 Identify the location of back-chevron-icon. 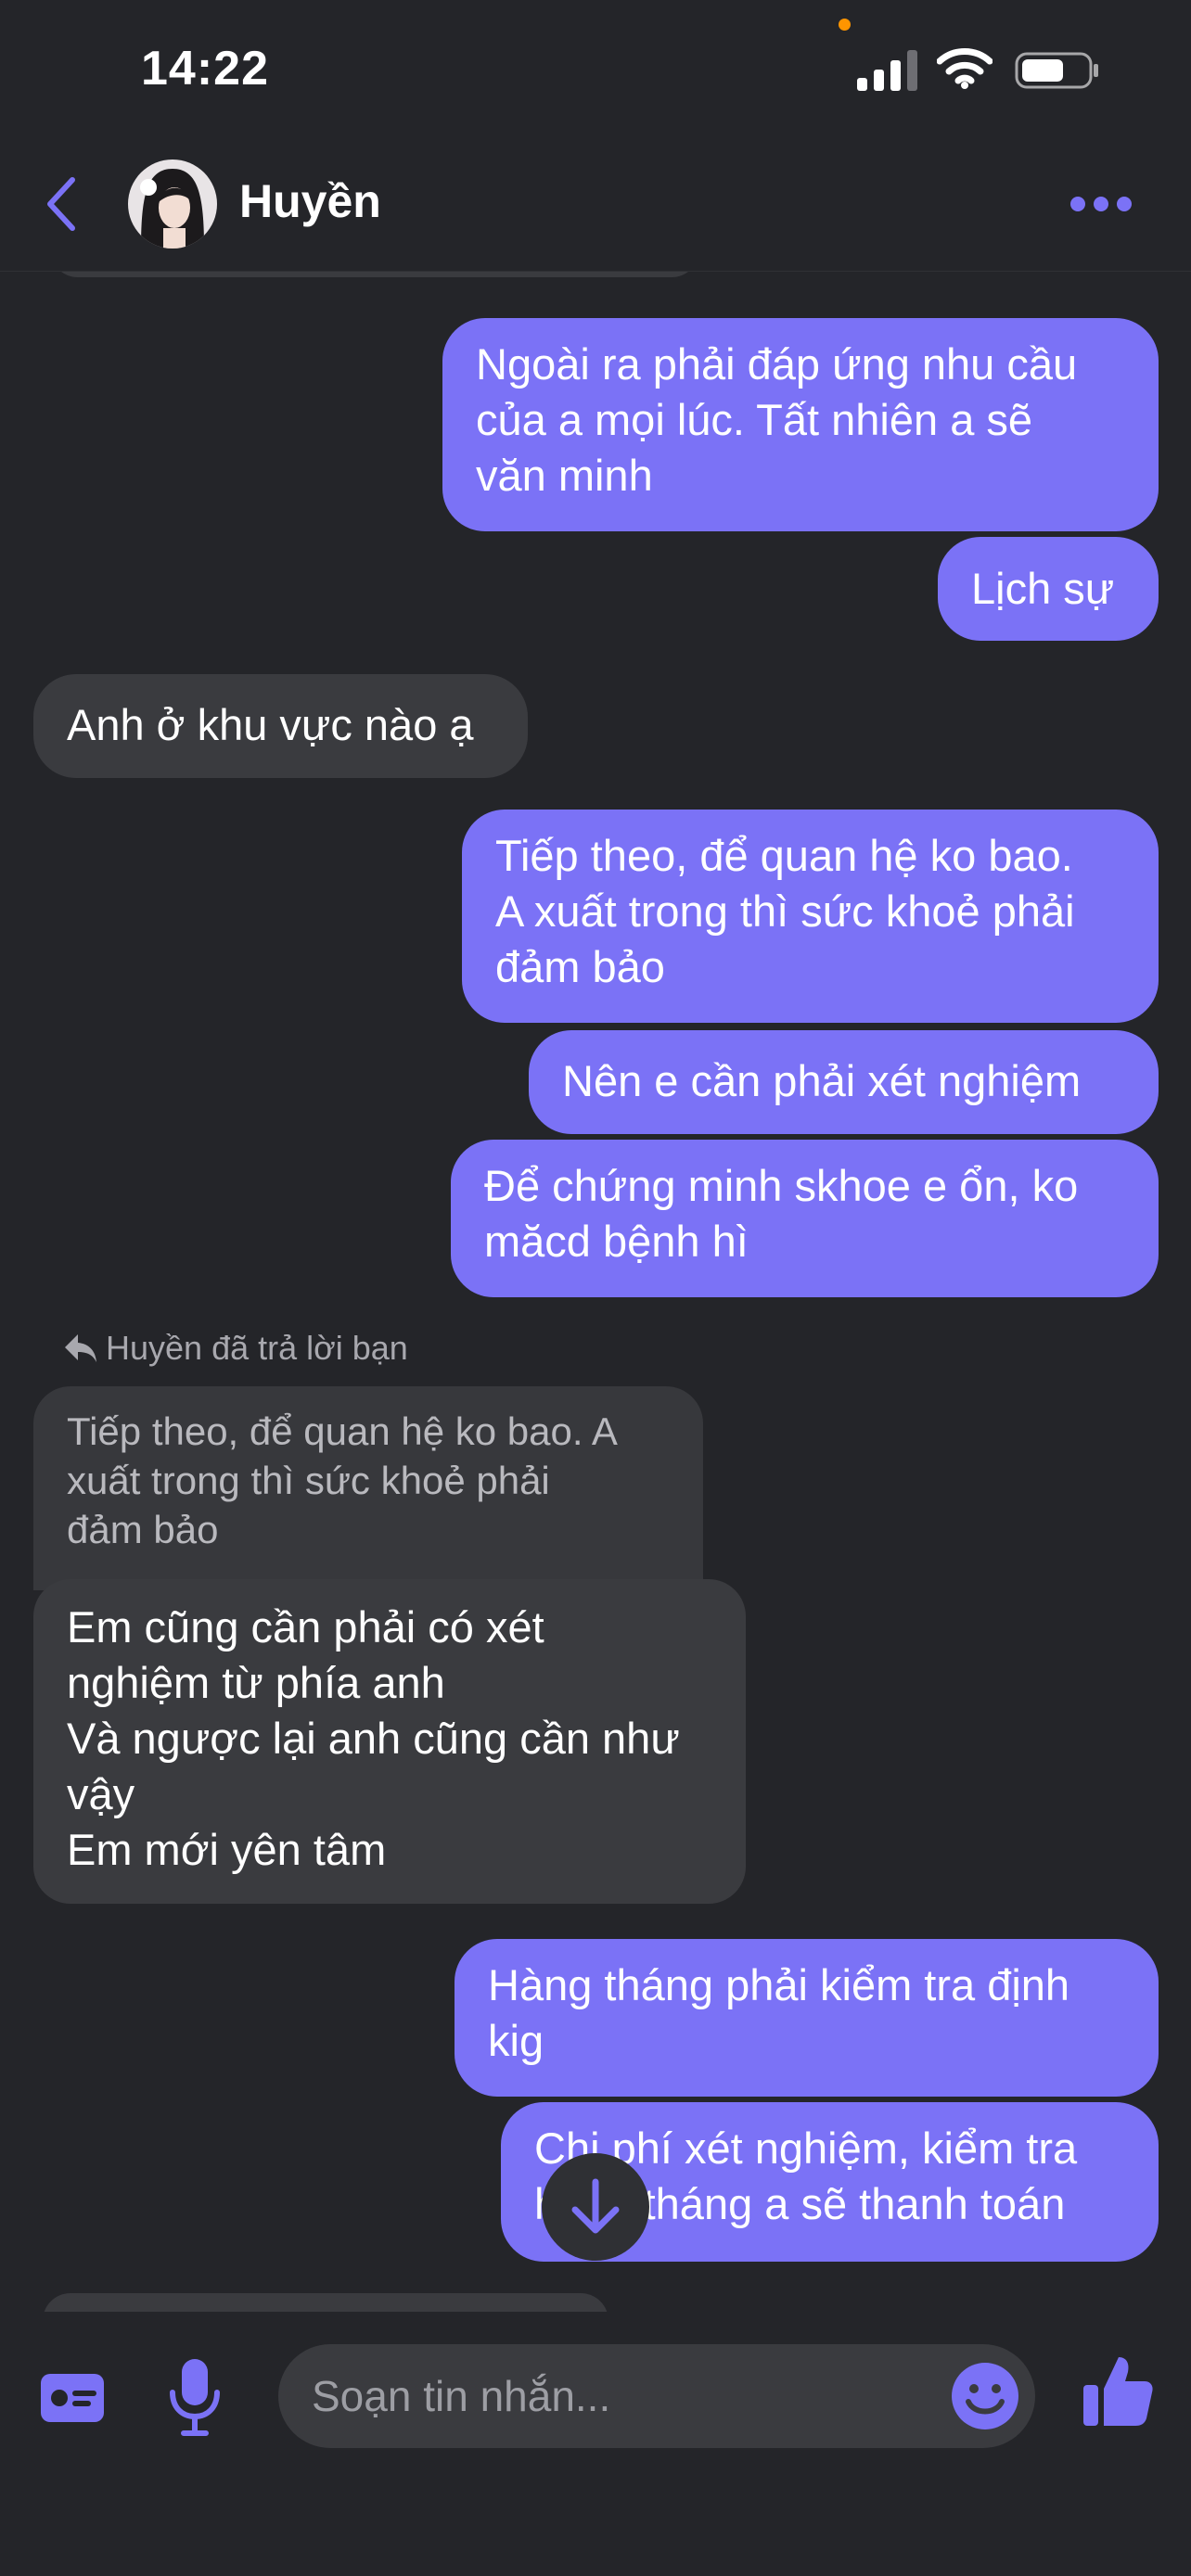
(61, 204).